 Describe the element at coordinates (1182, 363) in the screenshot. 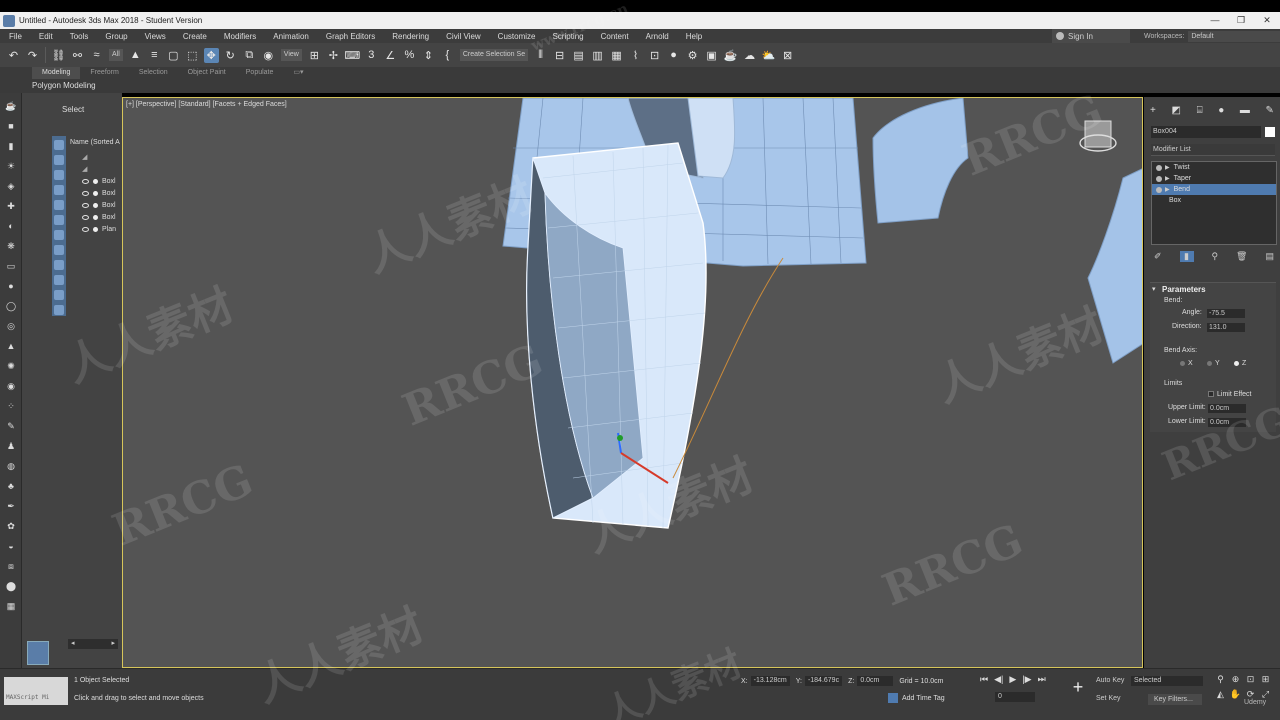

I see `bend-axis-x-radio` at that location.